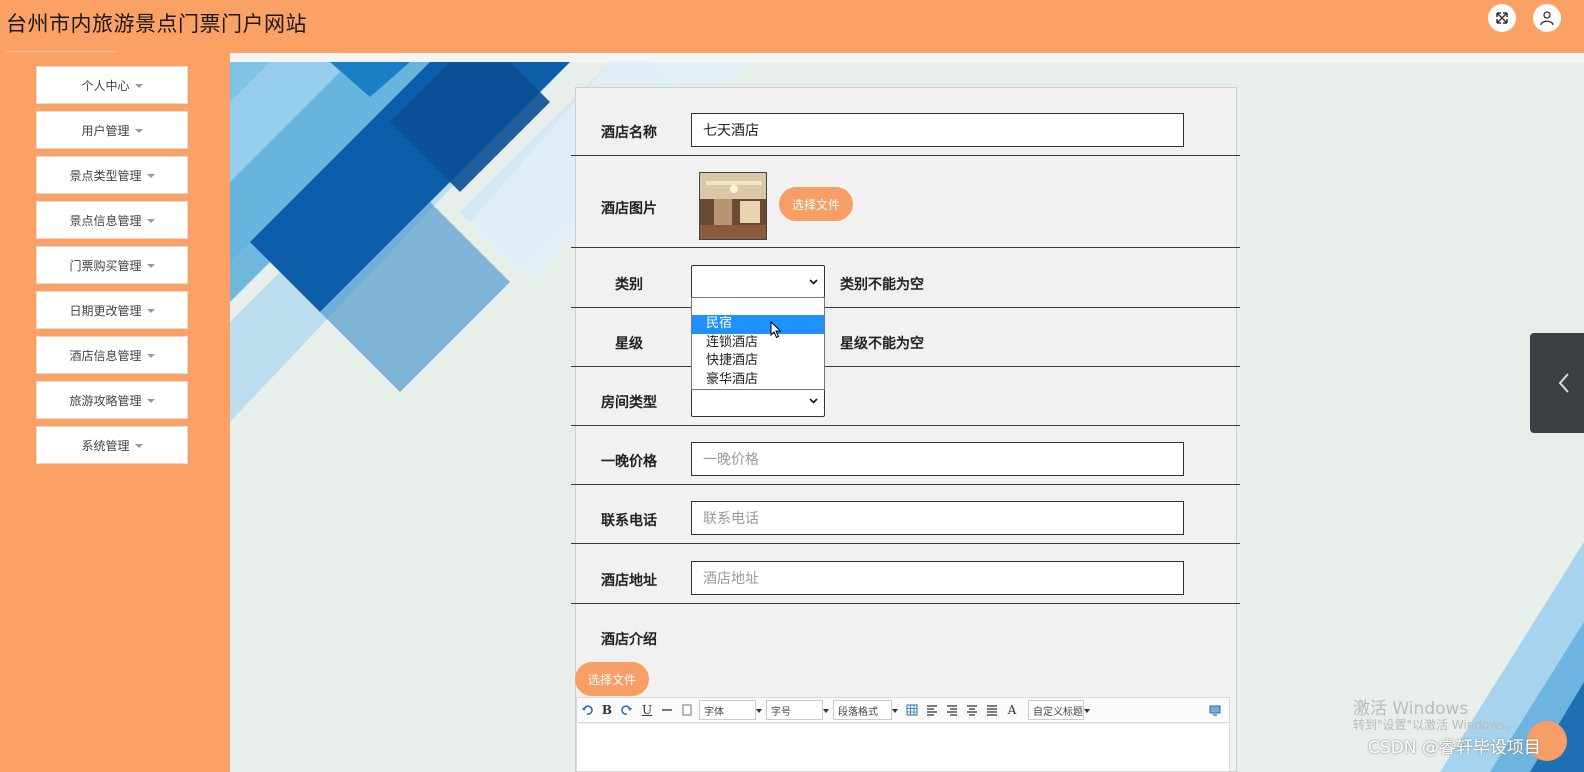  Describe the element at coordinates (105, 130) in the screenshot. I see `sidebar-item-label: 用户管理` at that location.